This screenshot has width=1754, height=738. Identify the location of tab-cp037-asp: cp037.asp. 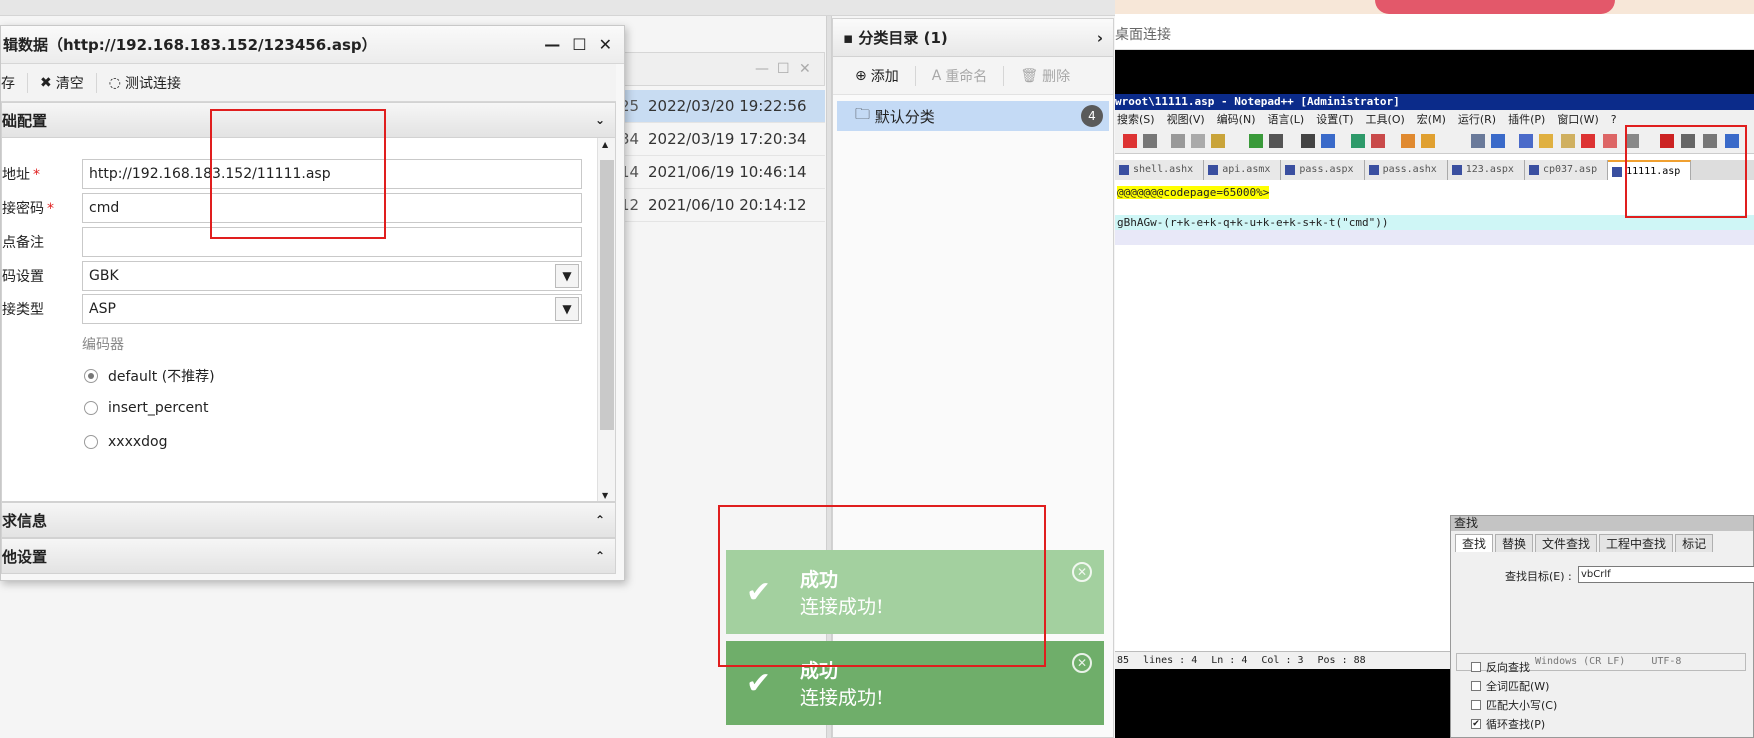
(1566, 170).